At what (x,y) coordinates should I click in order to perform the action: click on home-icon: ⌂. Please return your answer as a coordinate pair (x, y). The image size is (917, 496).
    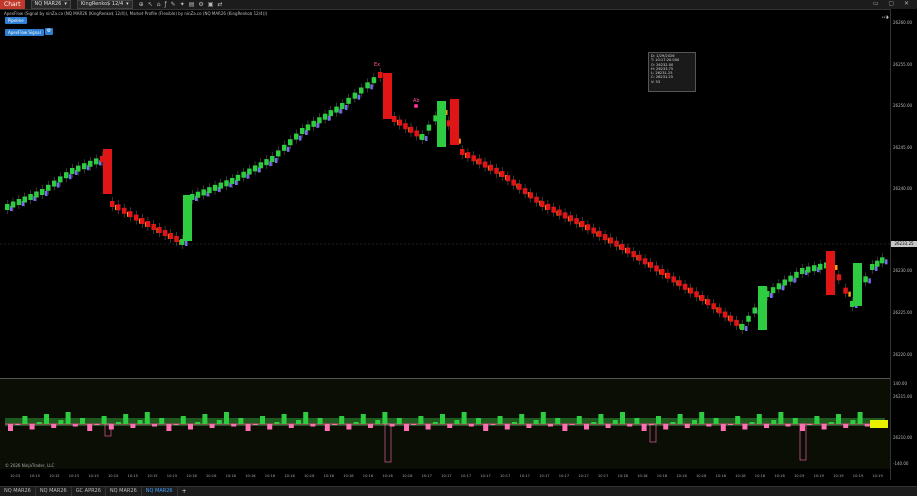
    Looking at the image, I should click on (159, 4).